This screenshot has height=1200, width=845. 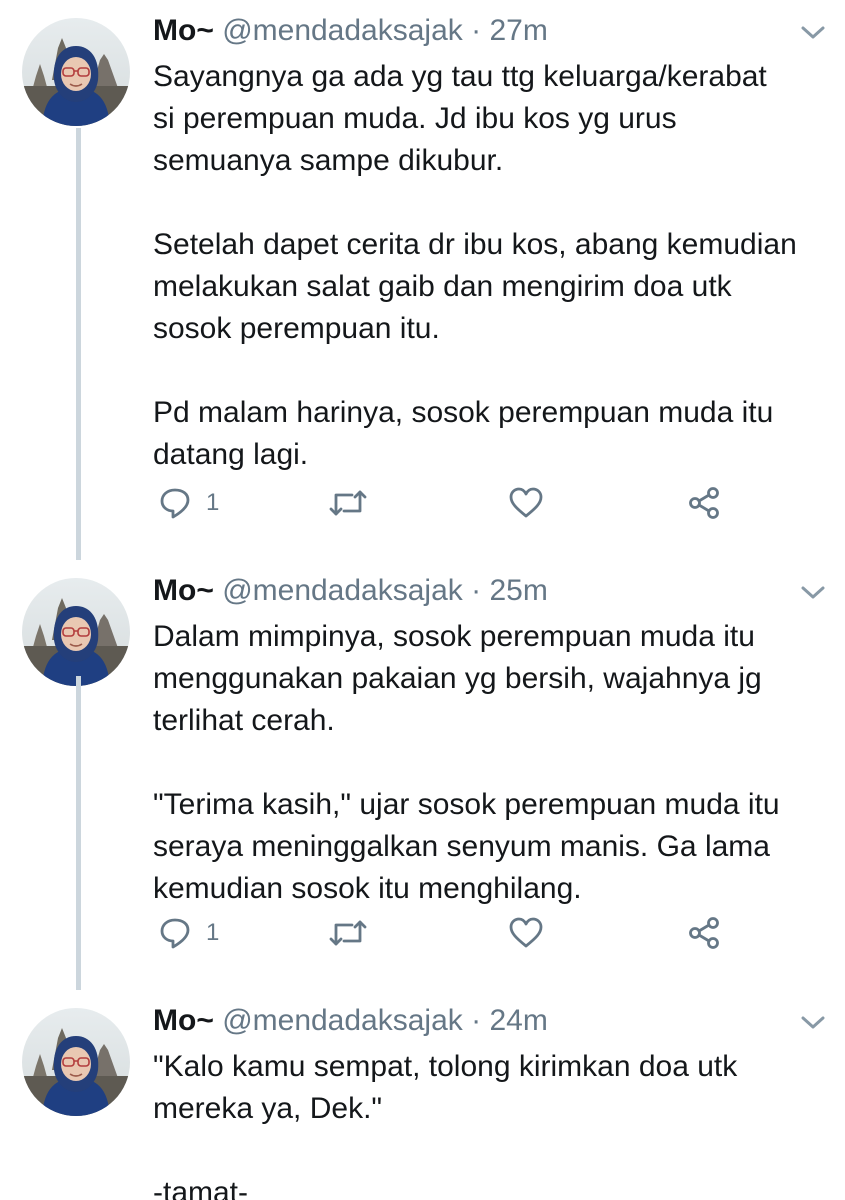 What do you see at coordinates (268, 1108) in the screenshot?
I see `tweet-text-line: mereka ya, Dek."` at bounding box center [268, 1108].